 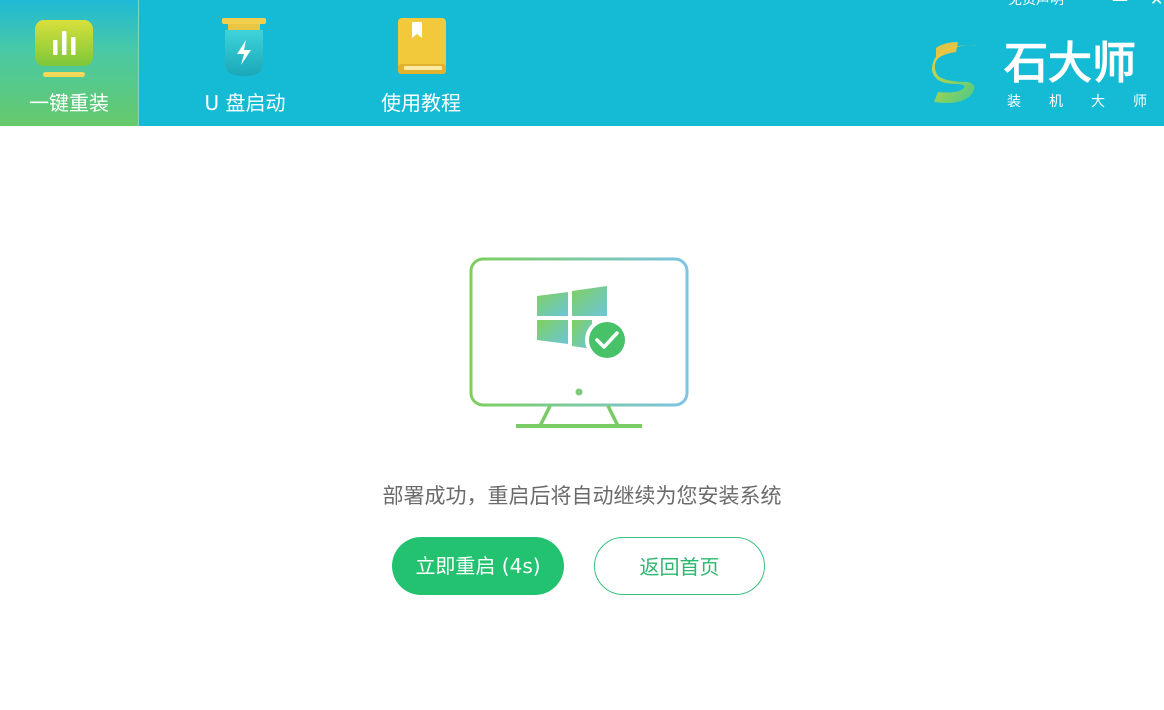 I want to click on monitor-windows-check-icon, so click(x=579, y=342).